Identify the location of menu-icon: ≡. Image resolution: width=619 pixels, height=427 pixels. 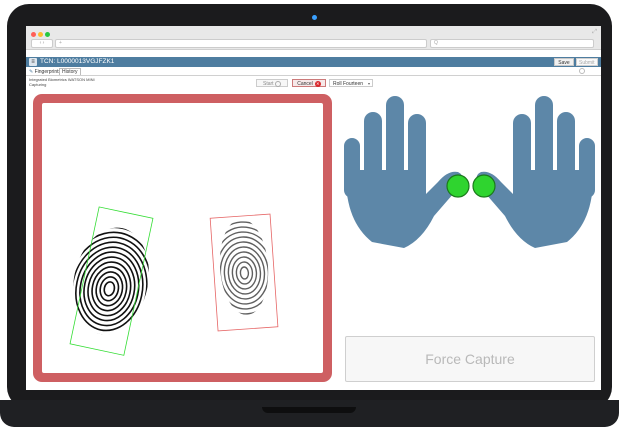
(33, 62).